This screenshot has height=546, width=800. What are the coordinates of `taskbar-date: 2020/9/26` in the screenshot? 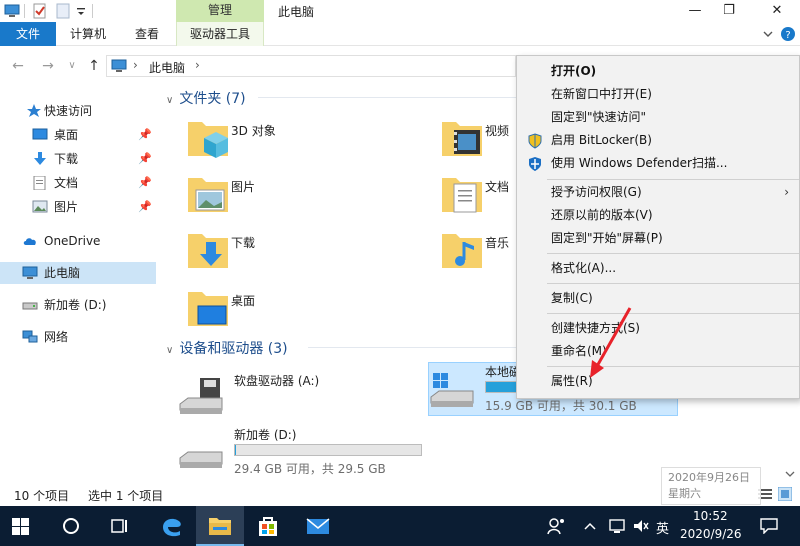 It's located at (711, 534).